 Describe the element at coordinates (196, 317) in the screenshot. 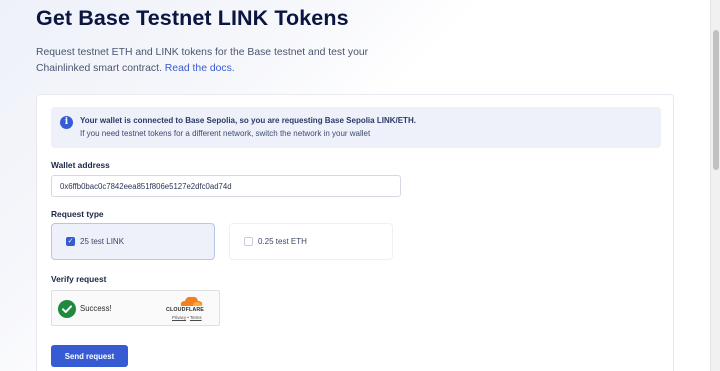

I see `terms-link: Terms` at that location.